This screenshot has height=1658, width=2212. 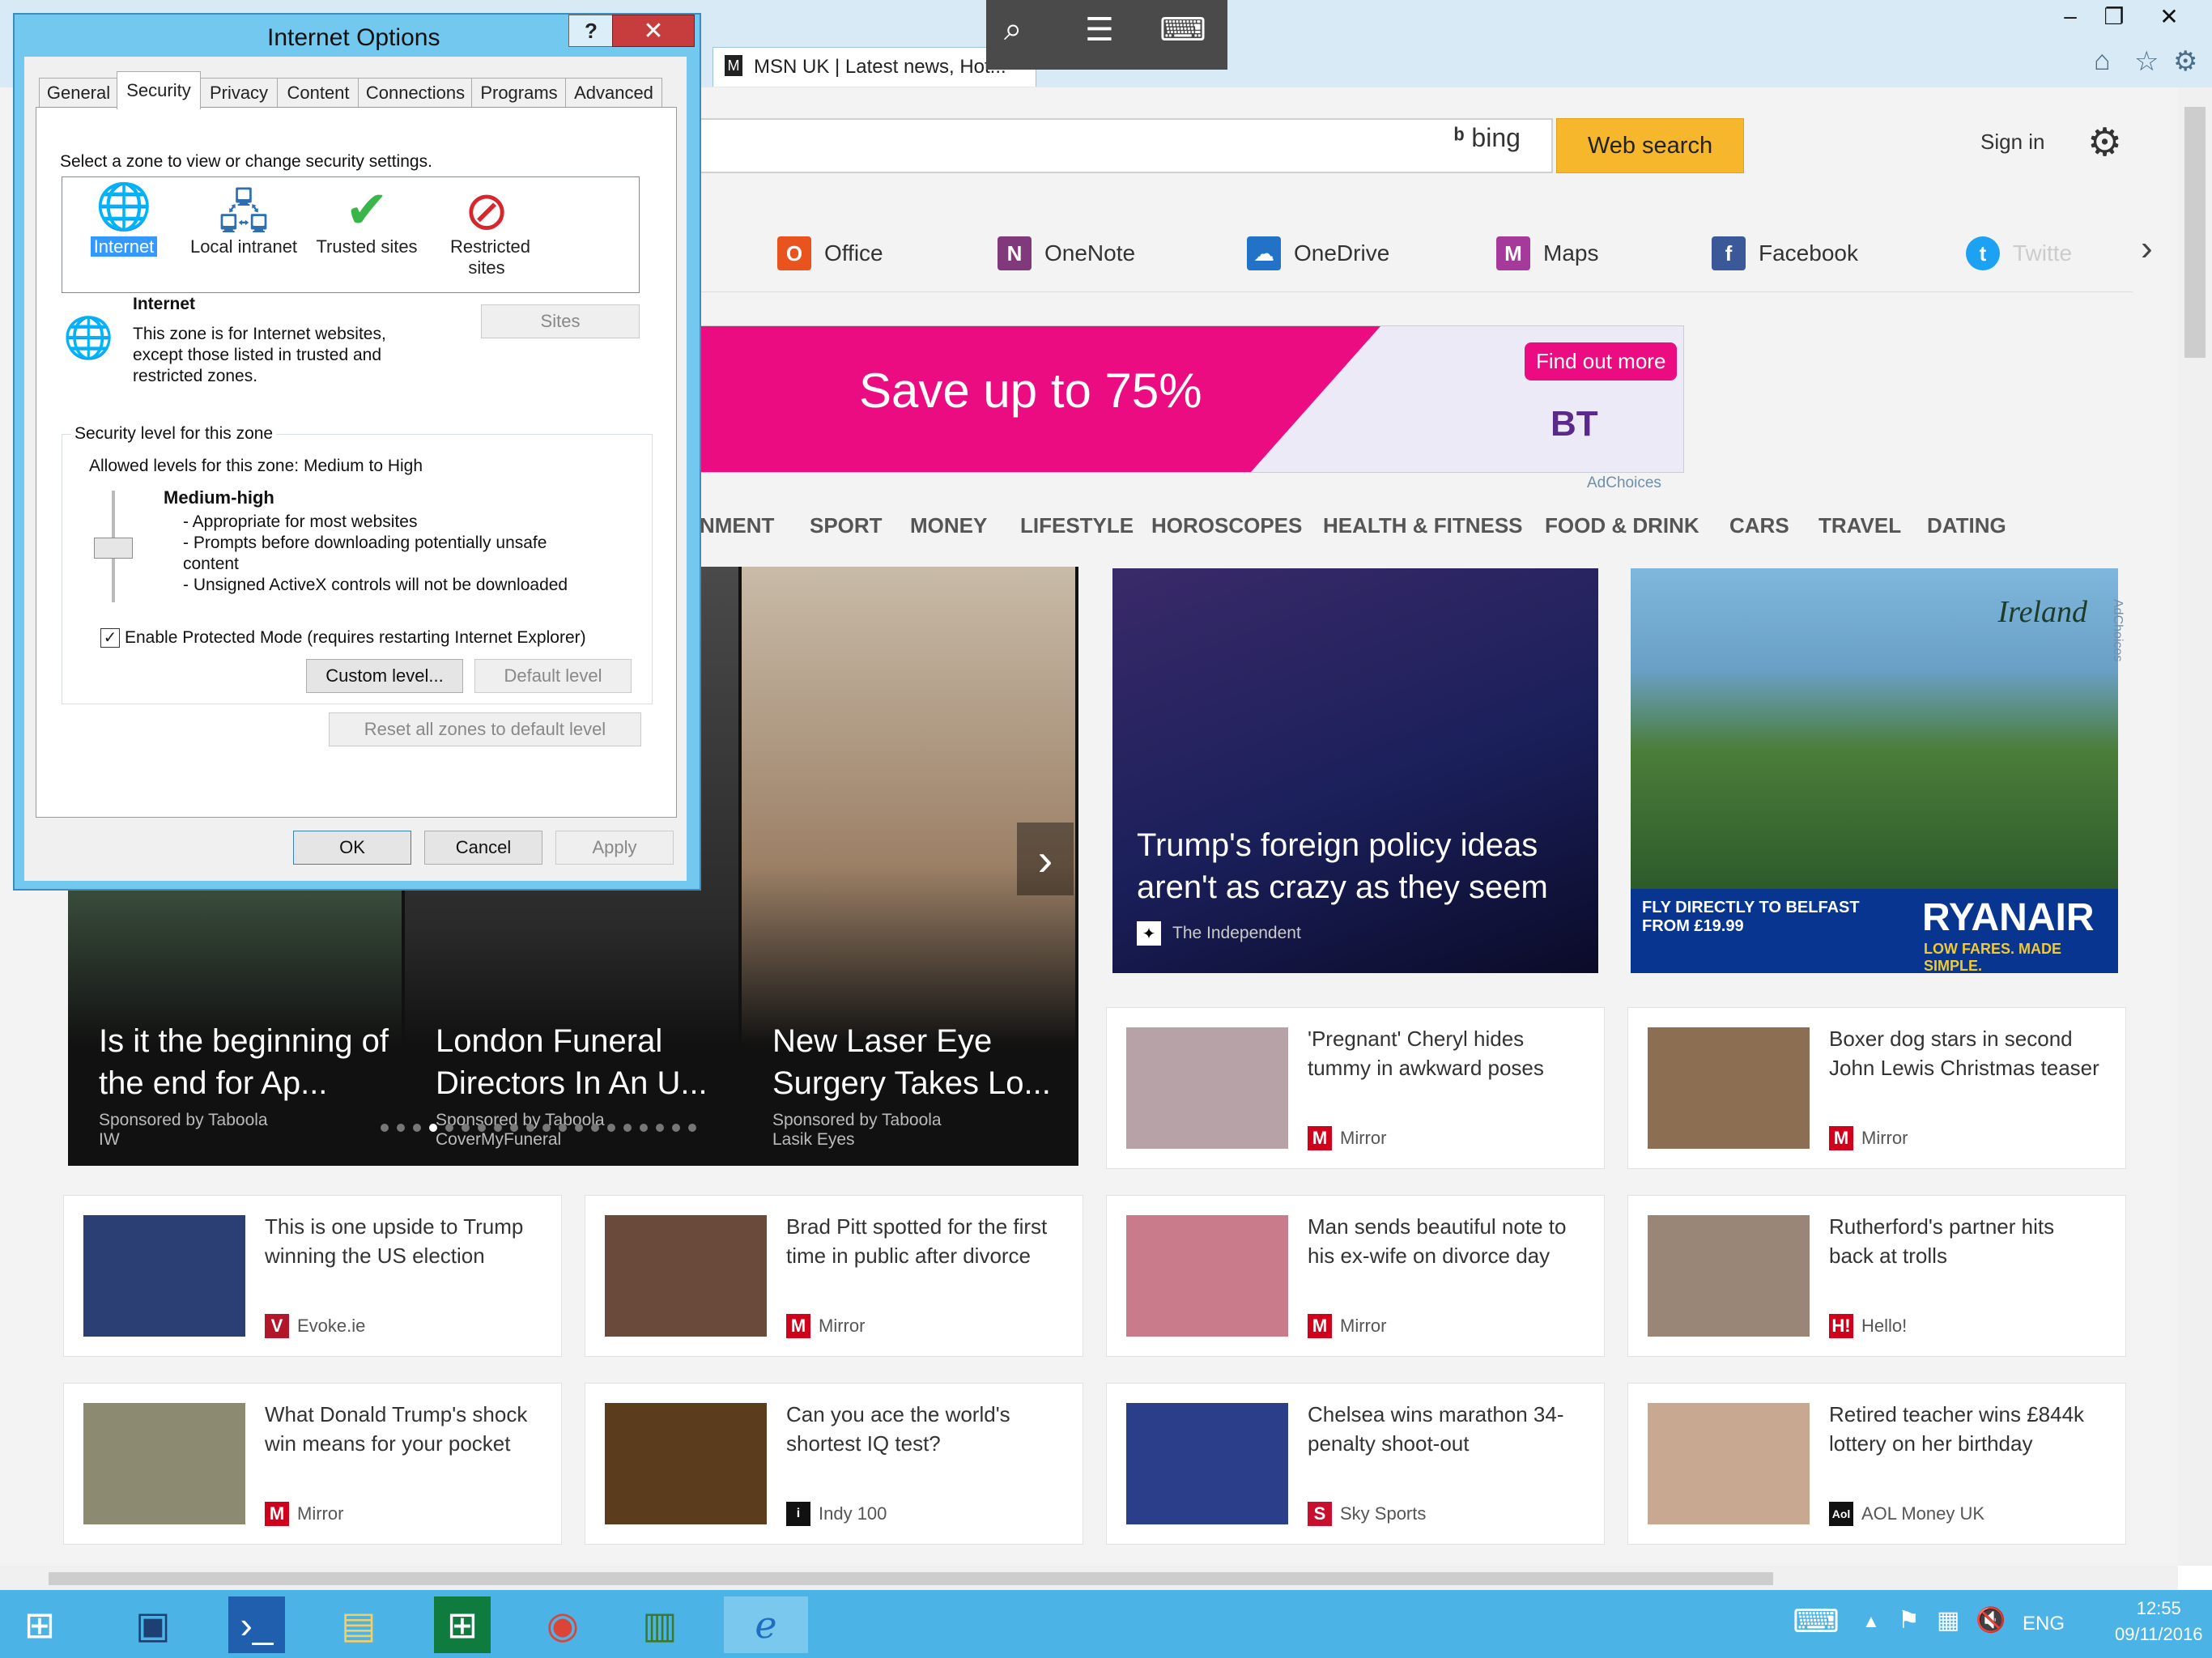 I want to click on nav-horoscopes: HOROSCOPES, so click(x=1227, y=525).